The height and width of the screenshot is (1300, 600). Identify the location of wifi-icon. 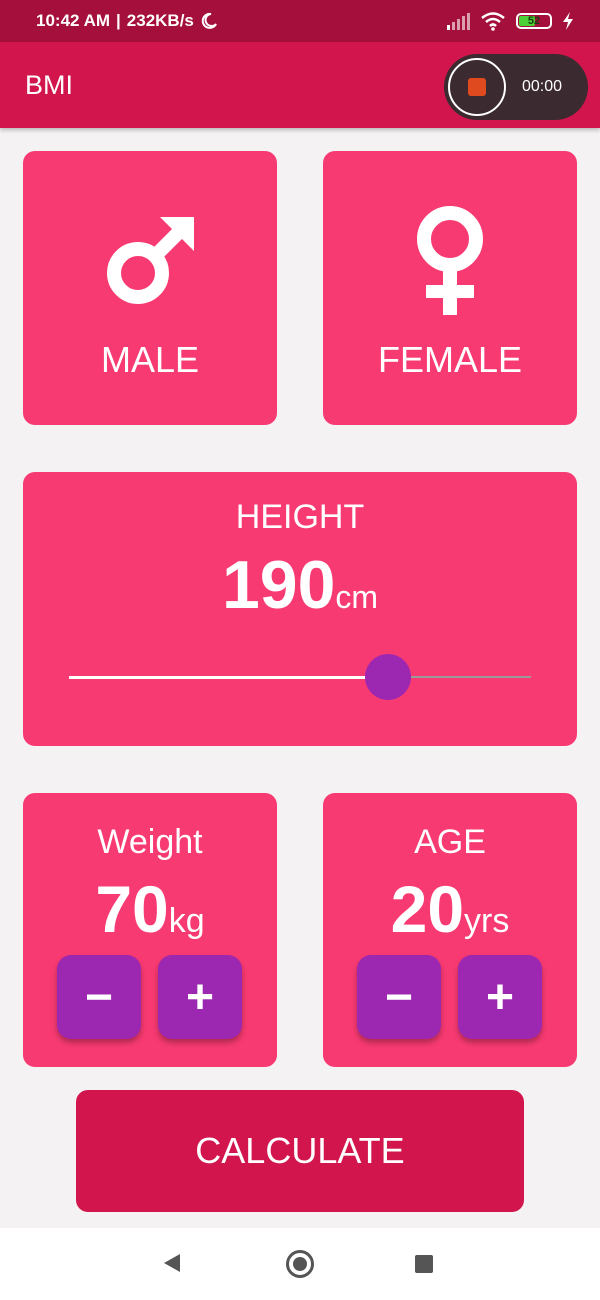
(493, 21).